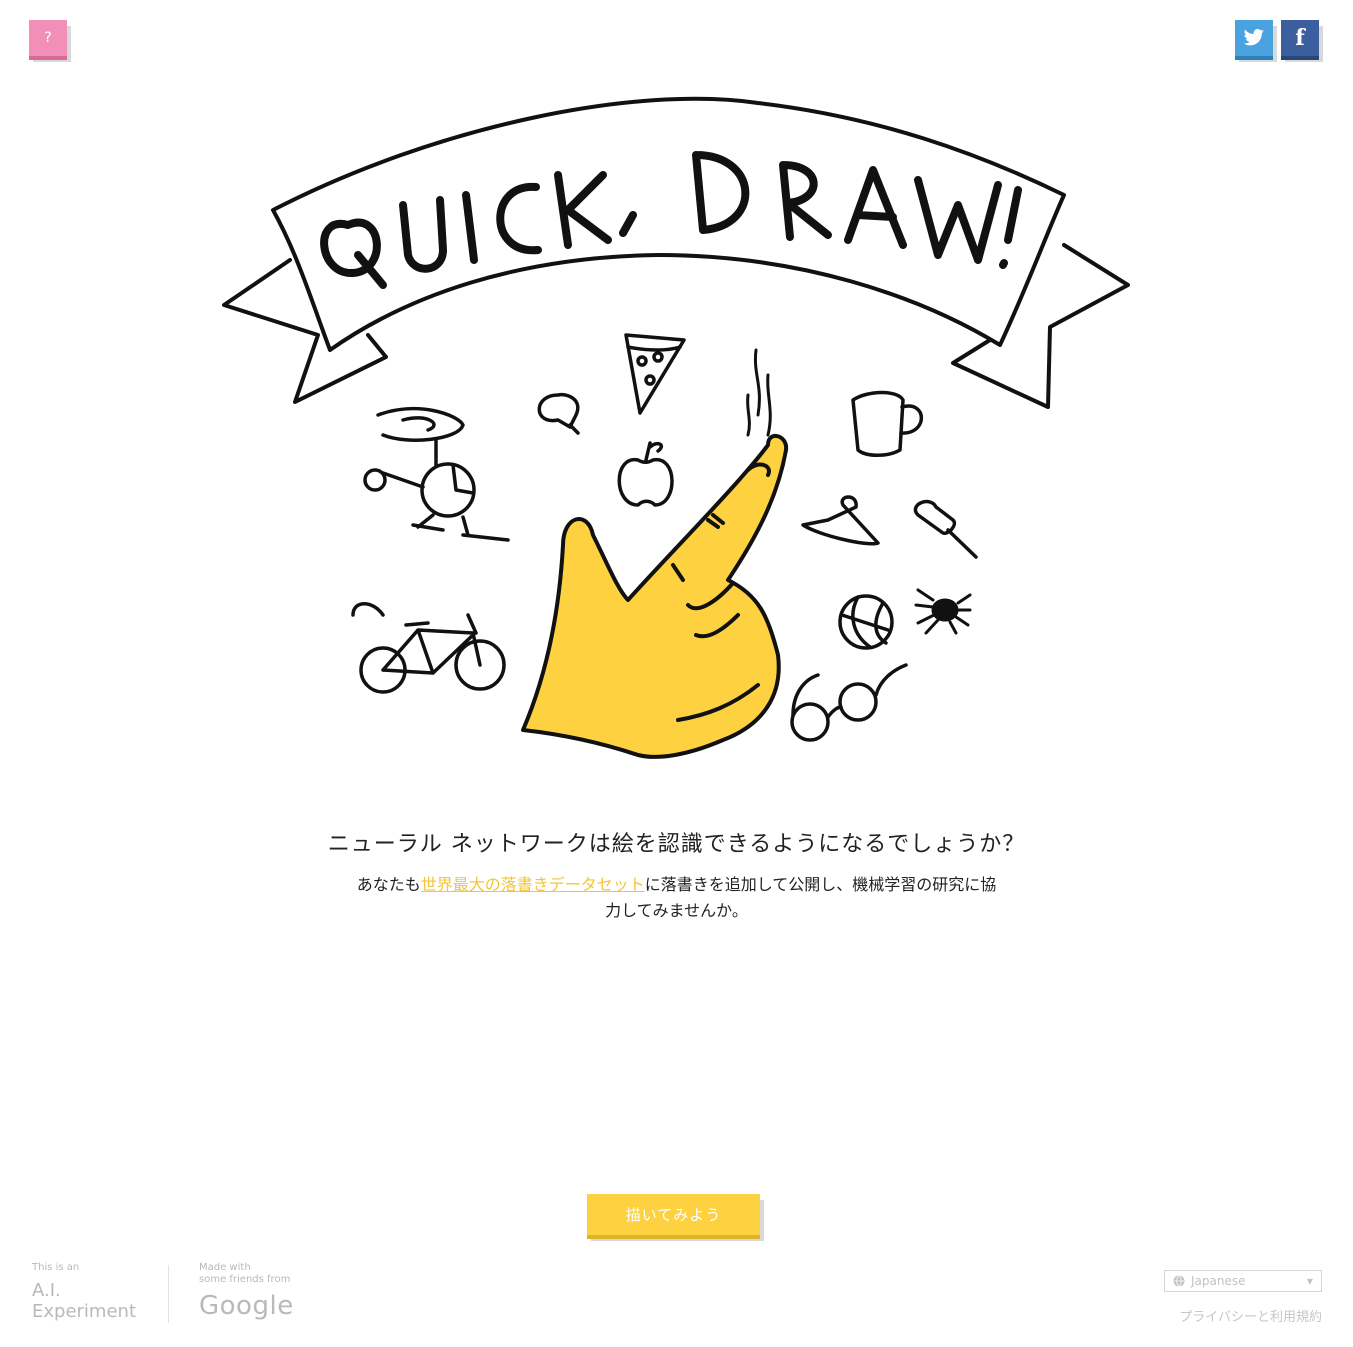 The width and height of the screenshot is (1353, 1347). Describe the element at coordinates (673, 1215) in the screenshot. I see `start-drawing-label: 描いてみよう` at that location.